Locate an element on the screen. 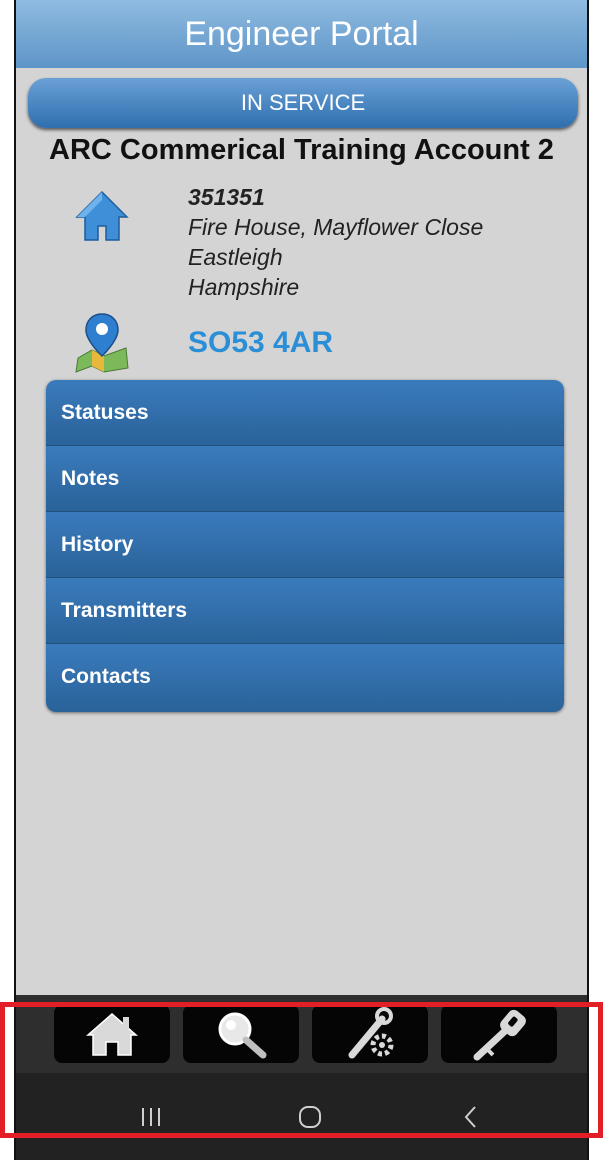 This screenshot has height=1160, width=603. bottom-nav-bar is located at coordinates (301, 1034).